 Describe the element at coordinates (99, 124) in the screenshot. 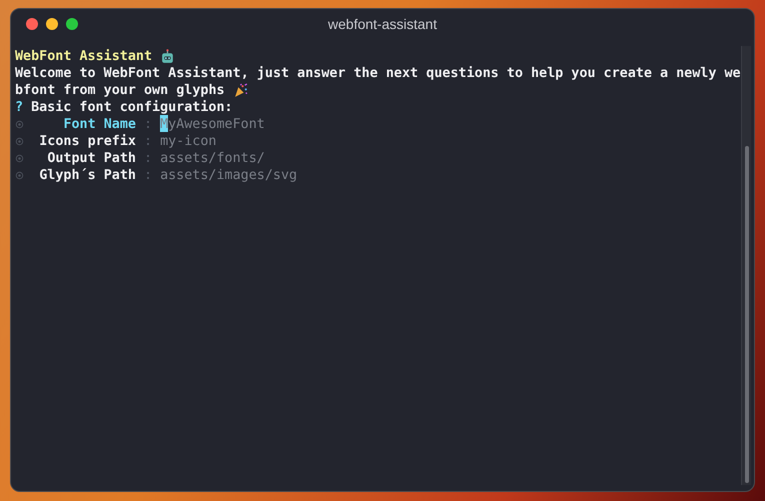

I see `field-label: Font Name` at that location.